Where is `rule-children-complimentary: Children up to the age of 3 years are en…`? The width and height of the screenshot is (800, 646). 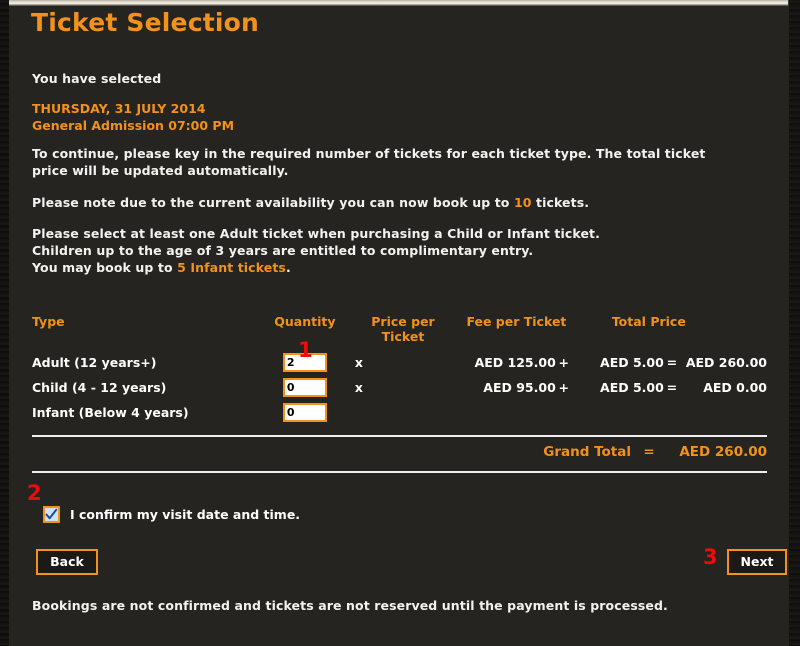 rule-children-complimentary: Children up to the age of 3 years are en… is located at coordinates (283, 250).